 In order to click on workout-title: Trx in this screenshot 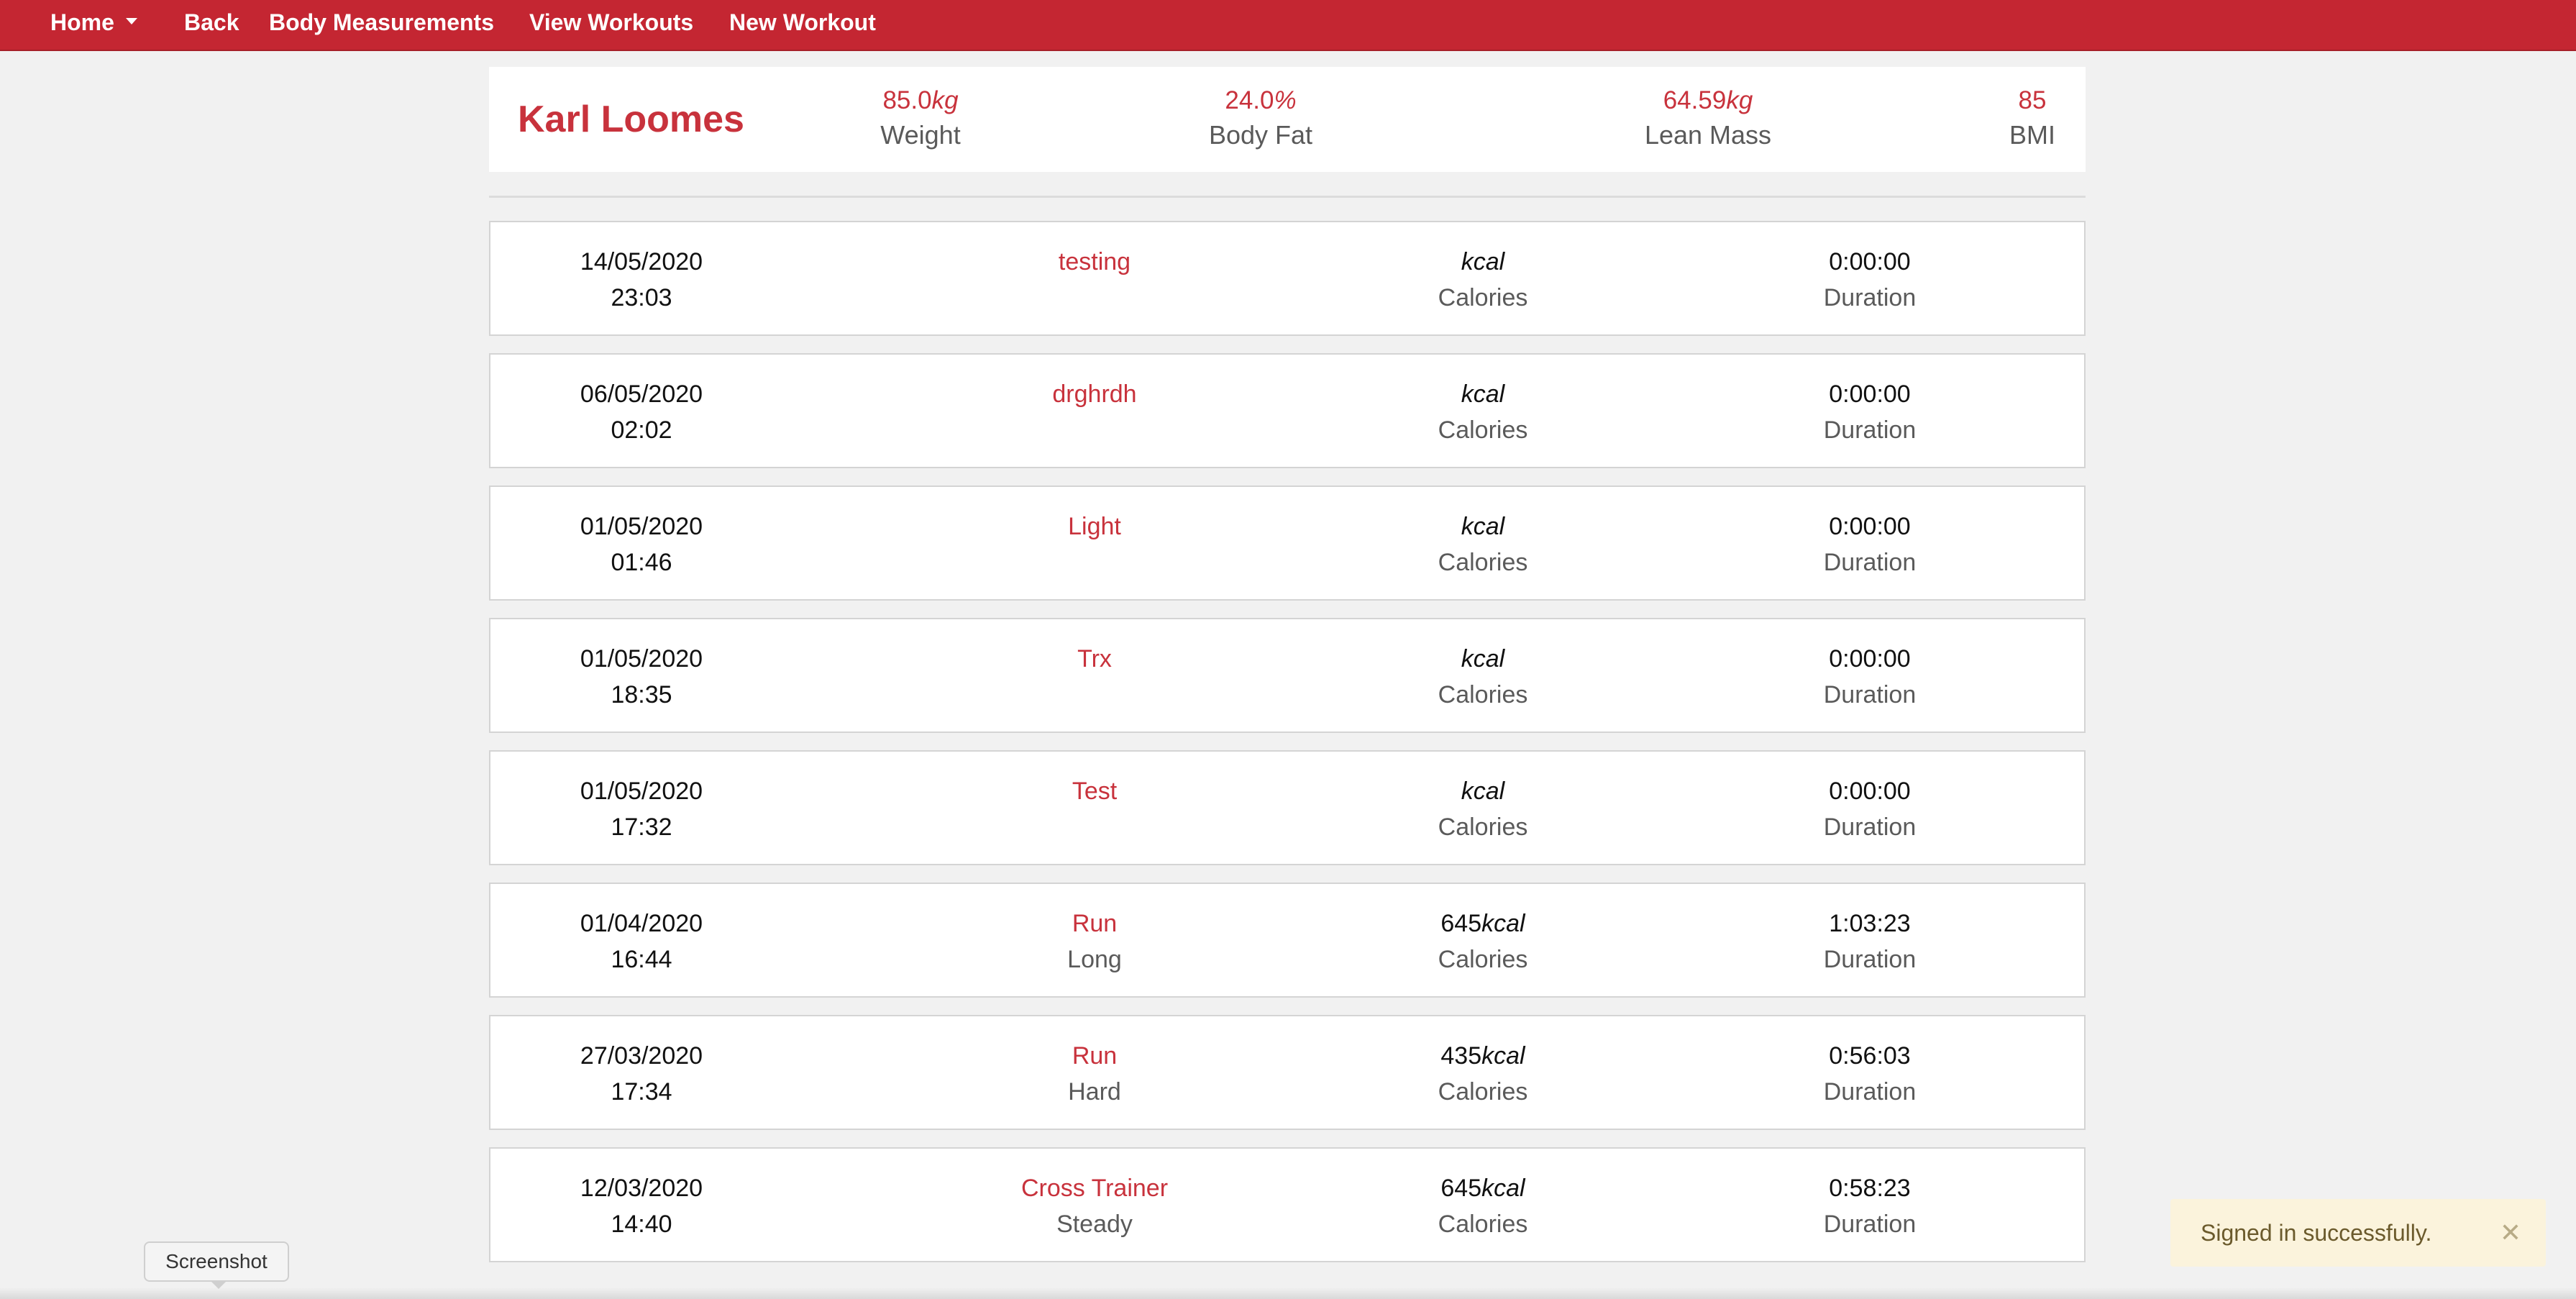, I will do `click(1094, 659)`.